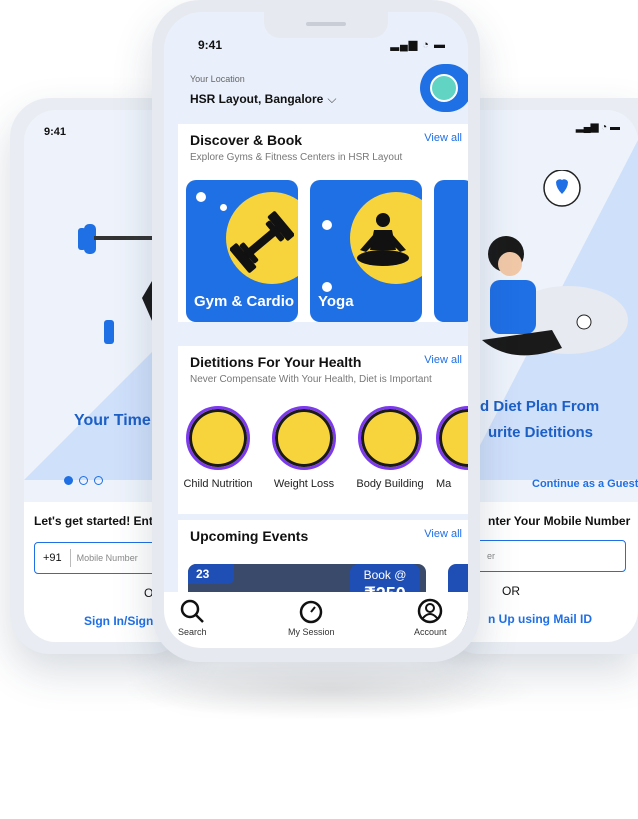 The image size is (638, 819). I want to click on dietitian-category-partial: Ma, so click(452, 448).